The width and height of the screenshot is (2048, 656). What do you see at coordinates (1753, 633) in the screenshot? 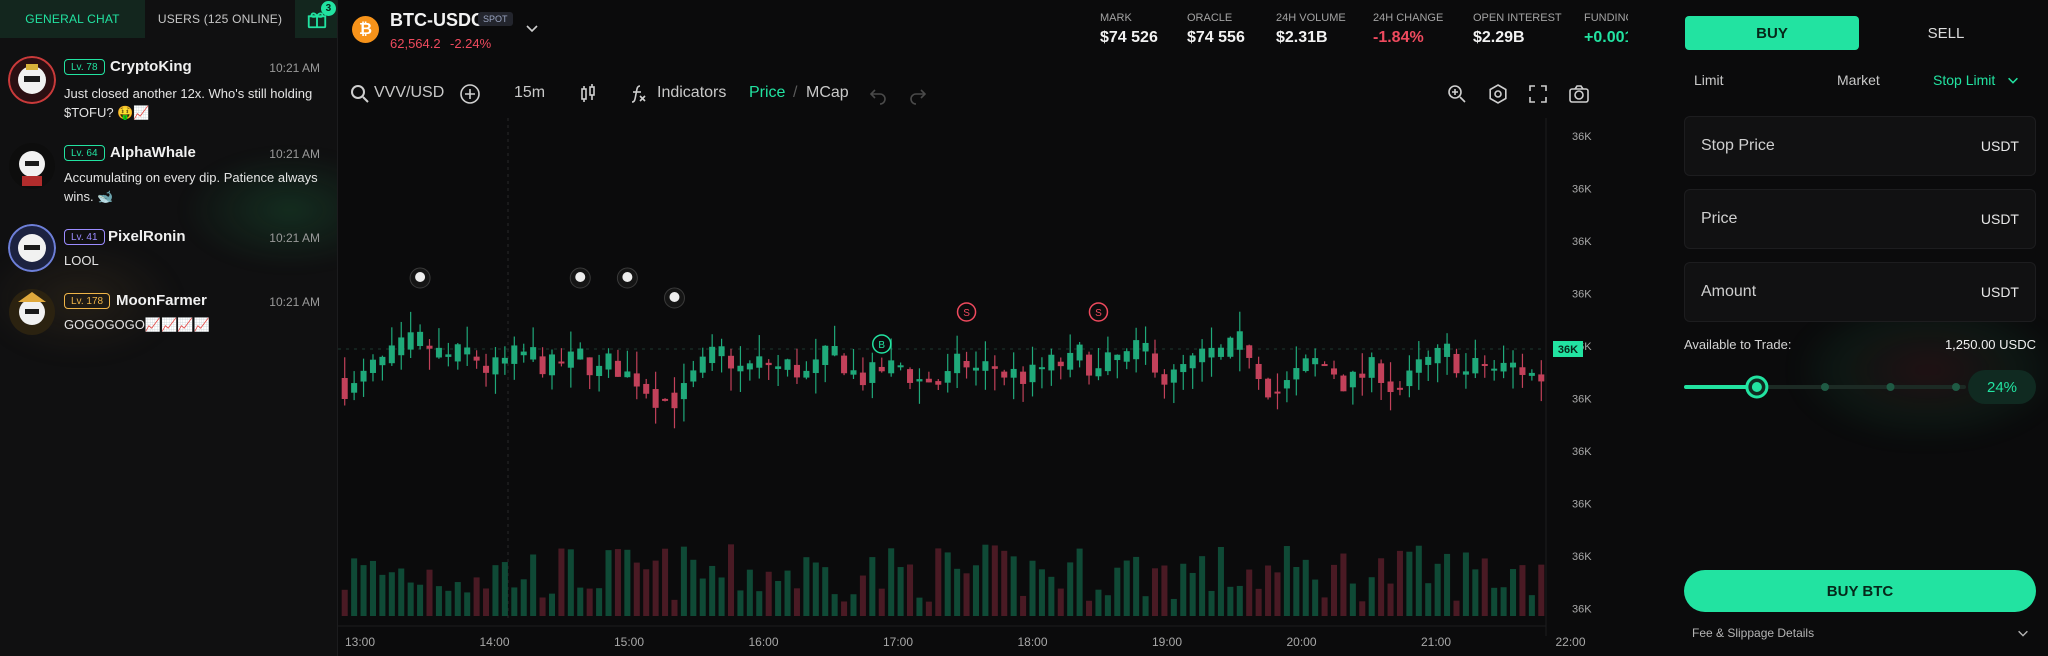
I see `fee-slippage-details: Fee & Slippage Details` at bounding box center [1753, 633].